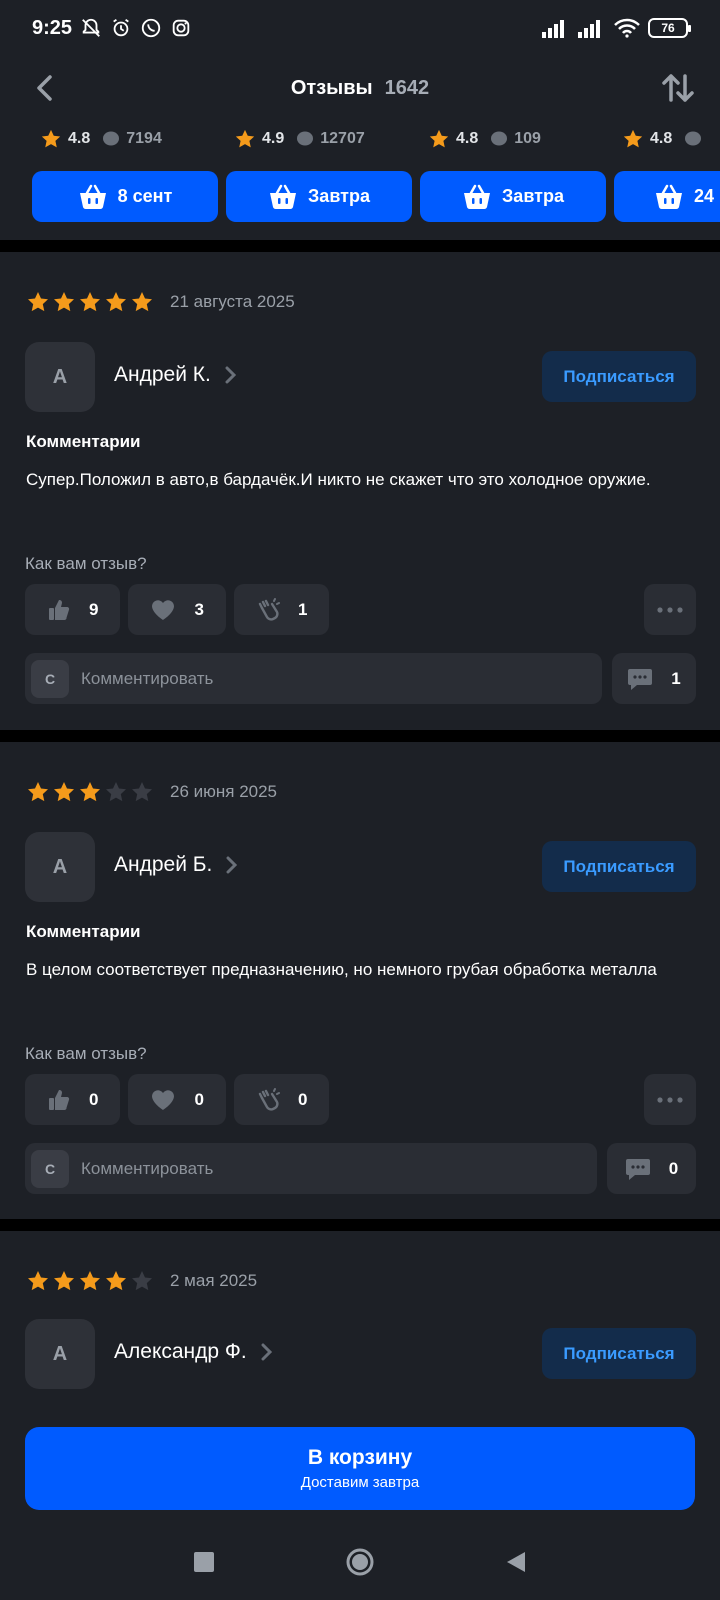 The image size is (720, 1600). What do you see at coordinates (177, 609) in the screenshot?
I see `heart-button: 3` at bounding box center [177, 609].